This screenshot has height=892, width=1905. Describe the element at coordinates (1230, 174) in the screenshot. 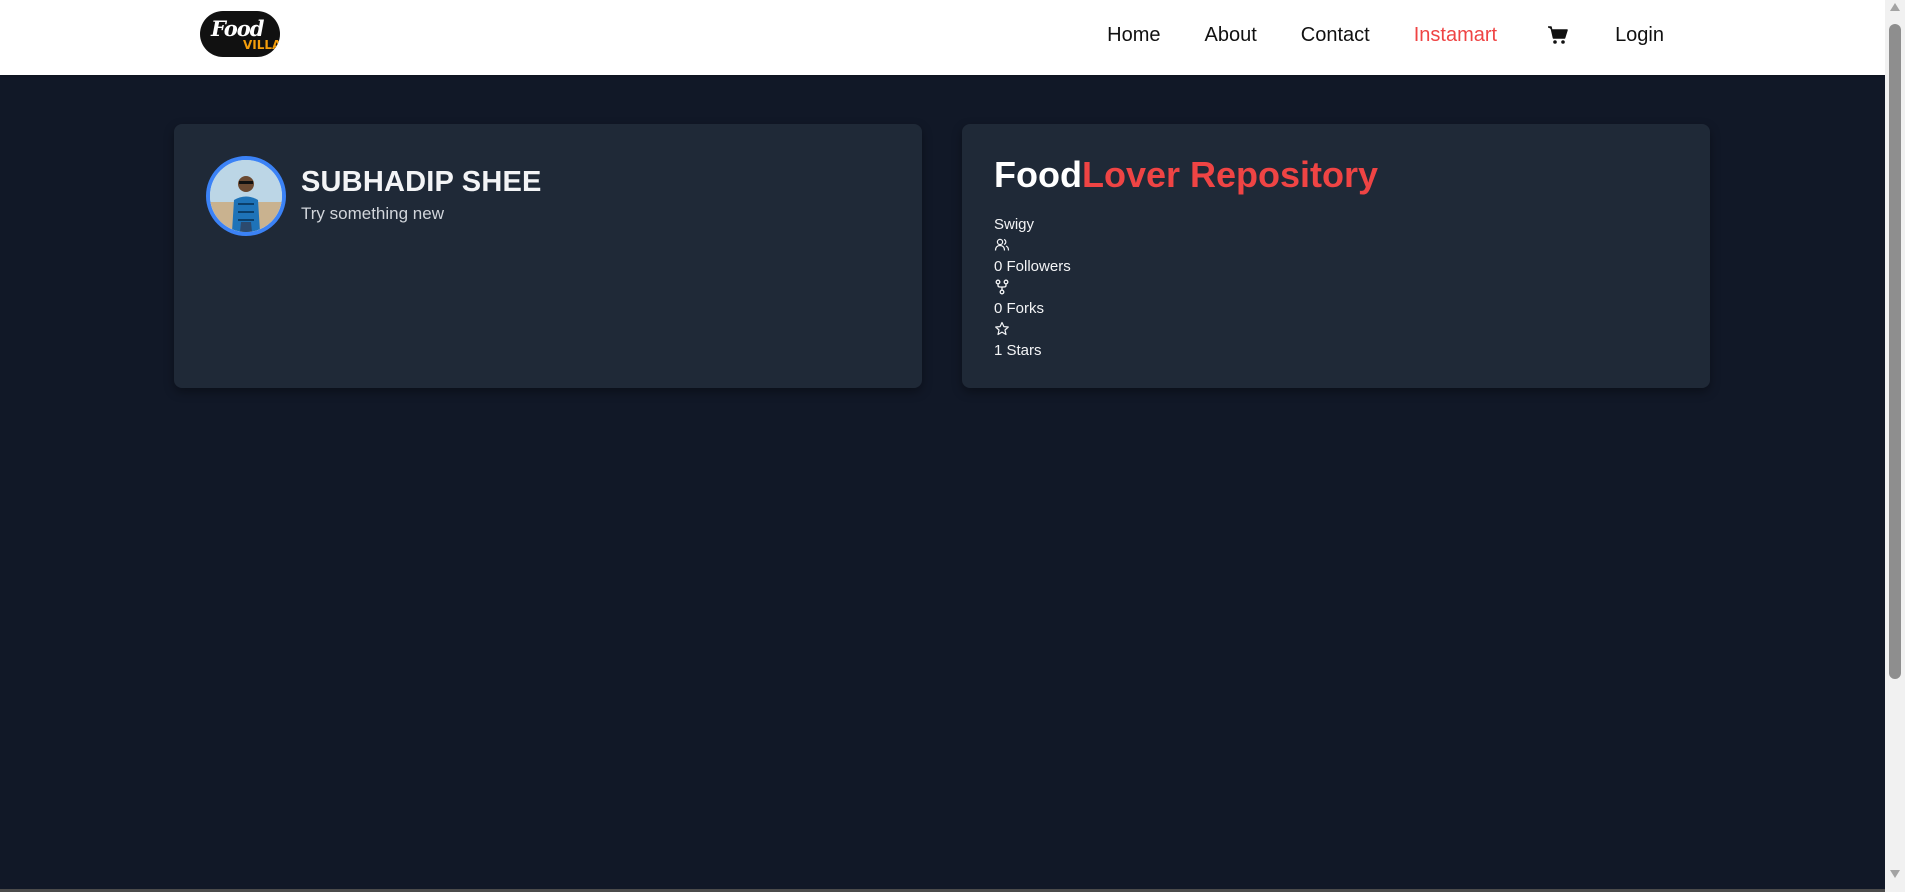

I see `repo-title-part2: Lover Repository` at that location.